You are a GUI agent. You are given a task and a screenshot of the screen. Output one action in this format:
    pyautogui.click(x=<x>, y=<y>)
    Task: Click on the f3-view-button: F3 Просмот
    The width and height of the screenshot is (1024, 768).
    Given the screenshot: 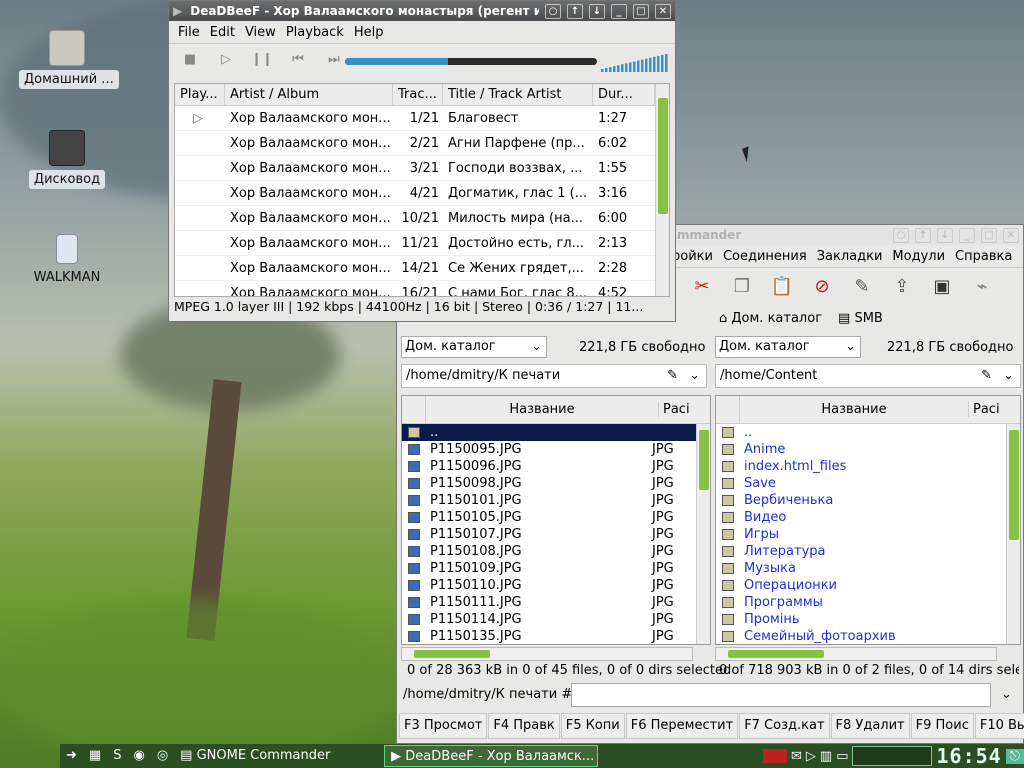 What is the action you would take?
    pyautogui.click(x=443, y=726)
    